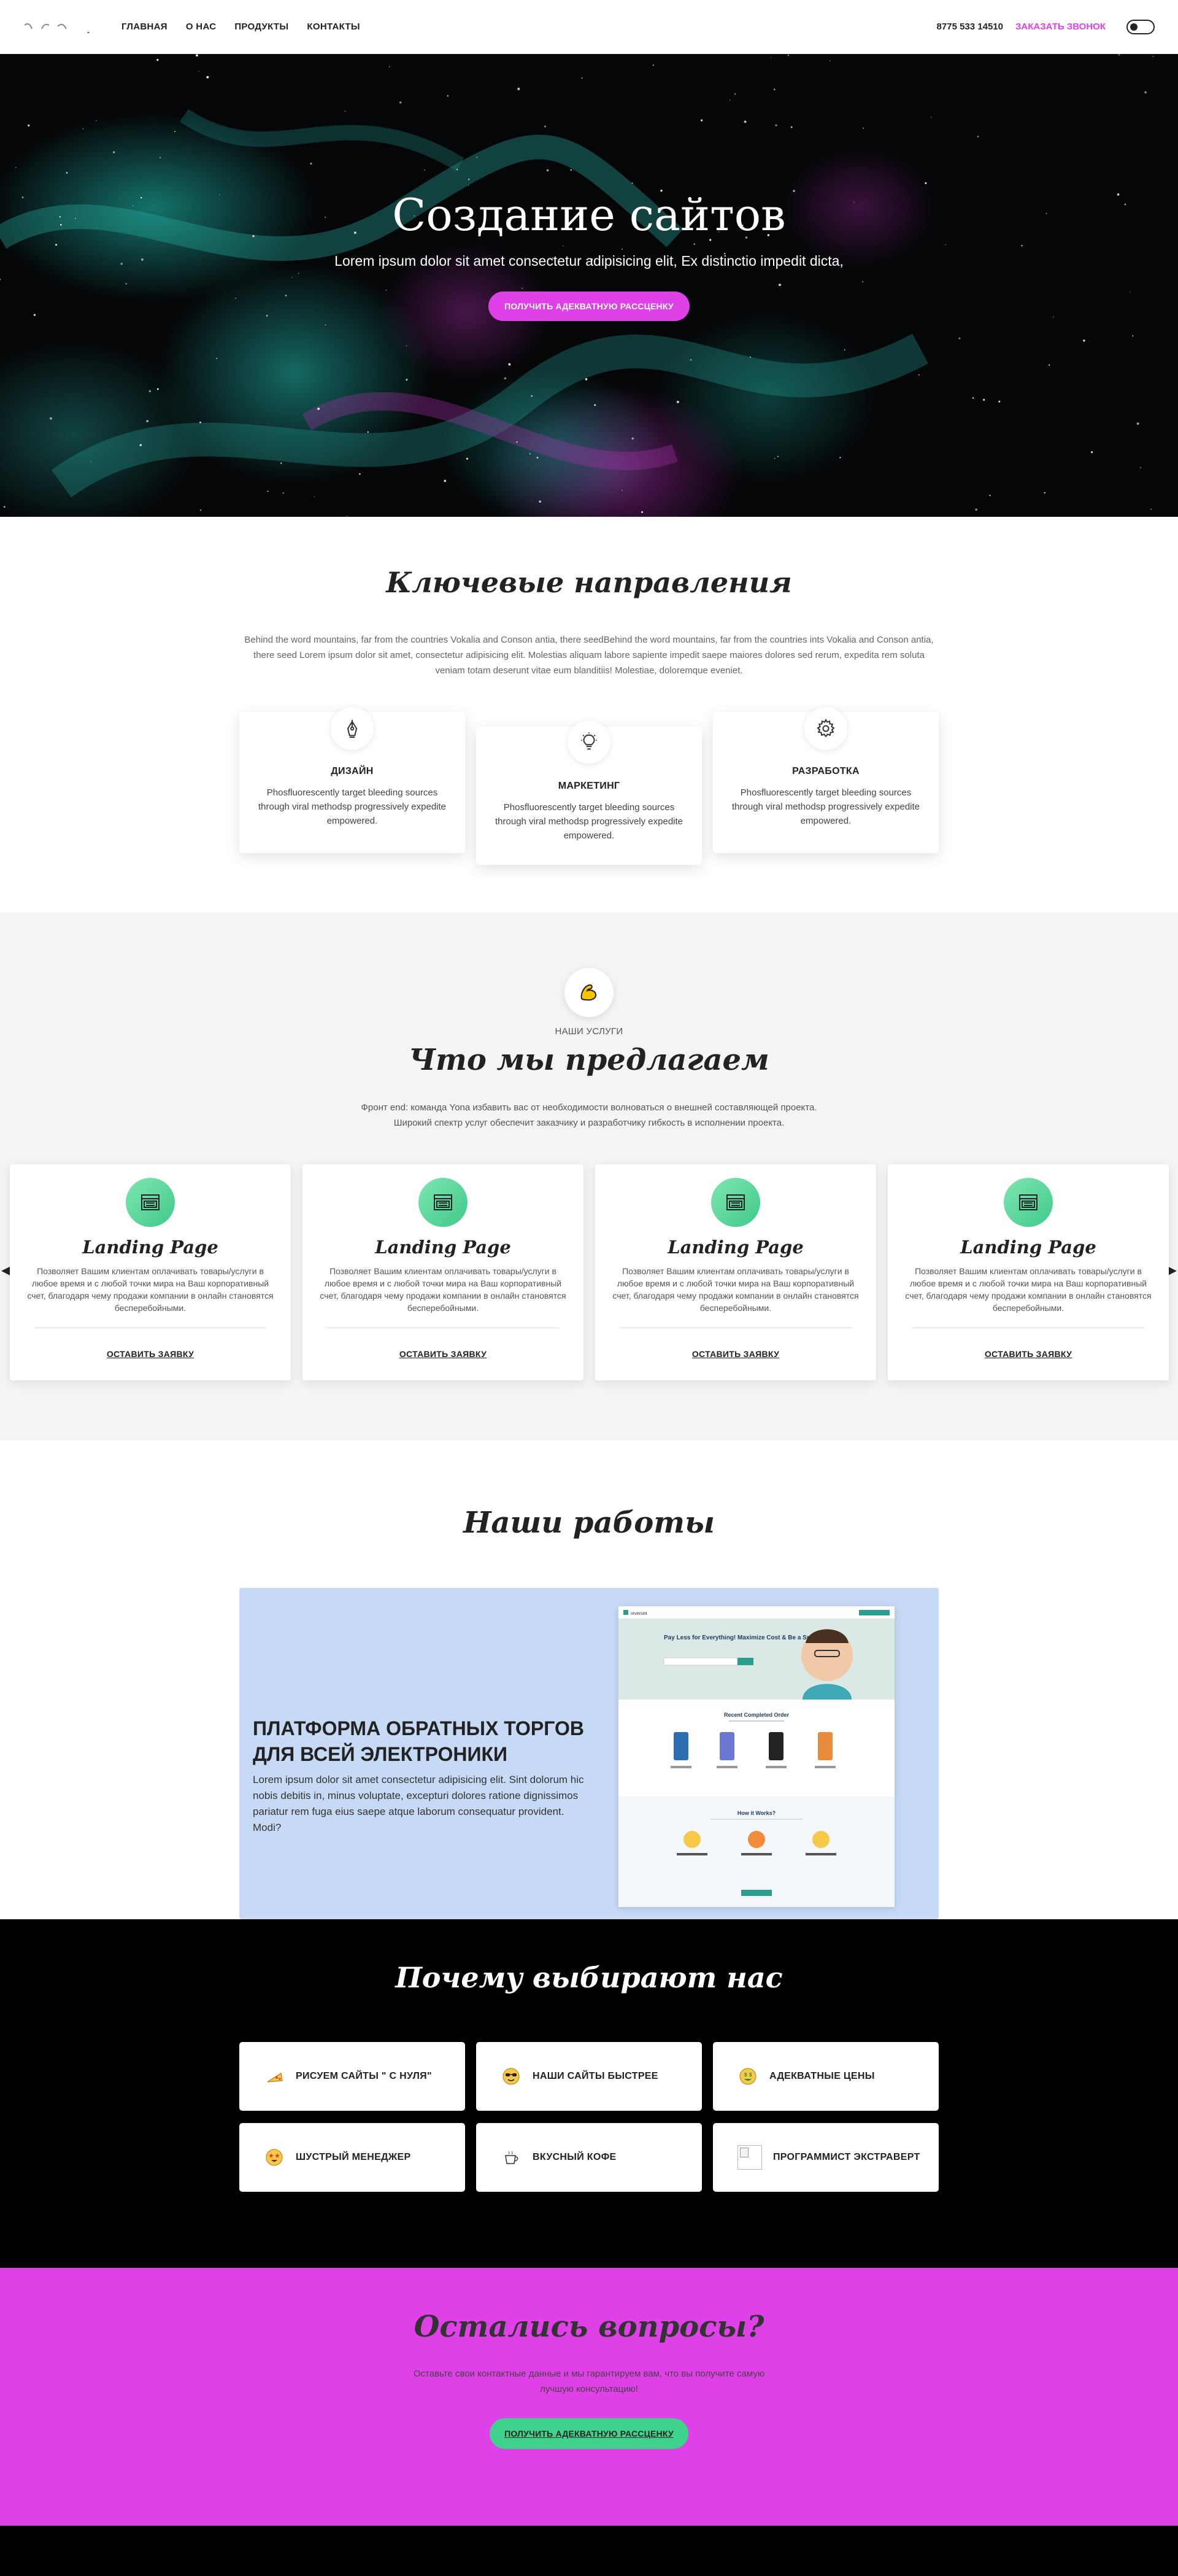  What do you see at coordinates (589, 2433) in the screenshot?
I see `questions-cta-button: ПОЛУЧИТЬ АДЕКВАТНУЮ РАССЦЕНКУ` at bounding box center [589, 2433].